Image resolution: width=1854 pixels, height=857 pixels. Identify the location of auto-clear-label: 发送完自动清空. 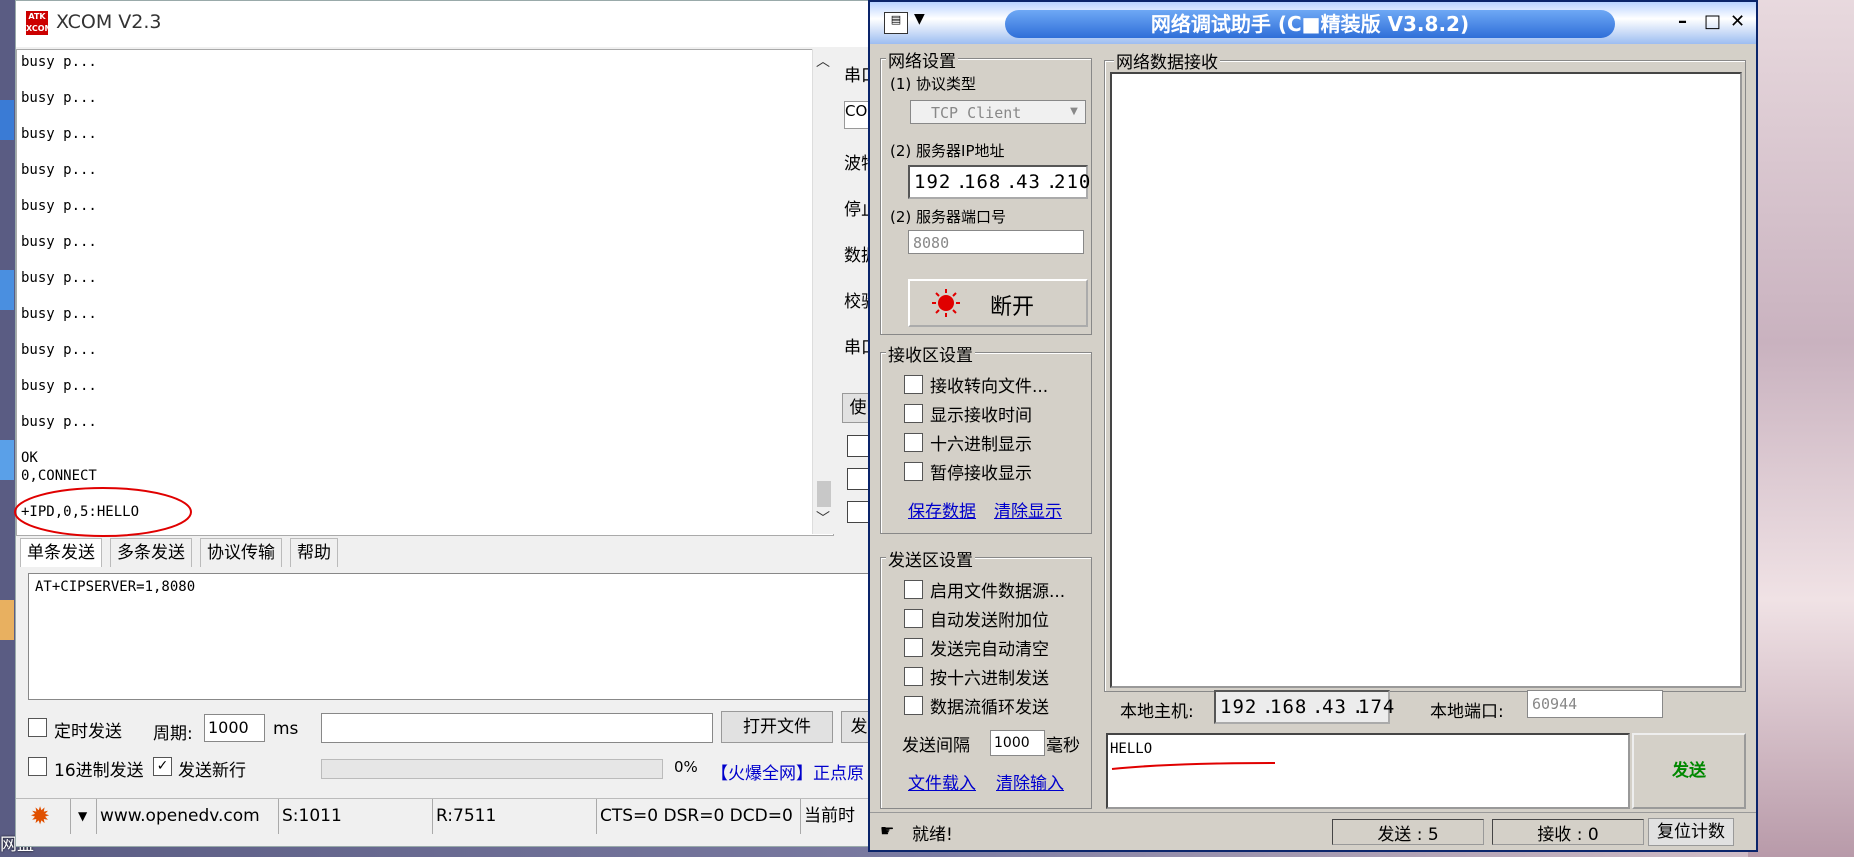
(989, 650).